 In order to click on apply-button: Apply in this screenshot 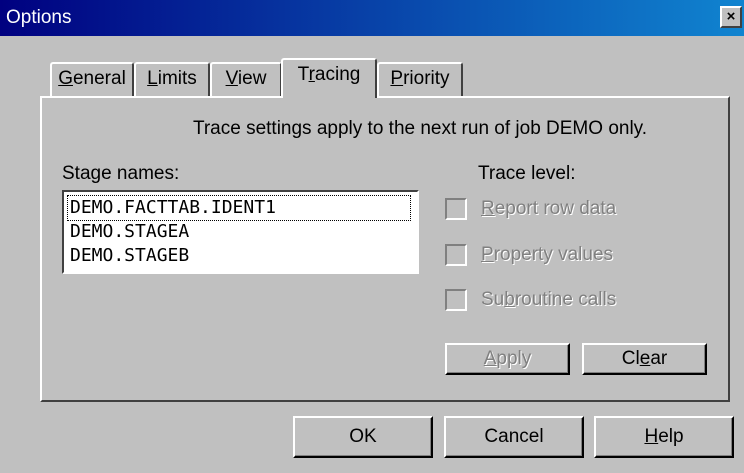, I will do `click(507, 359)`.